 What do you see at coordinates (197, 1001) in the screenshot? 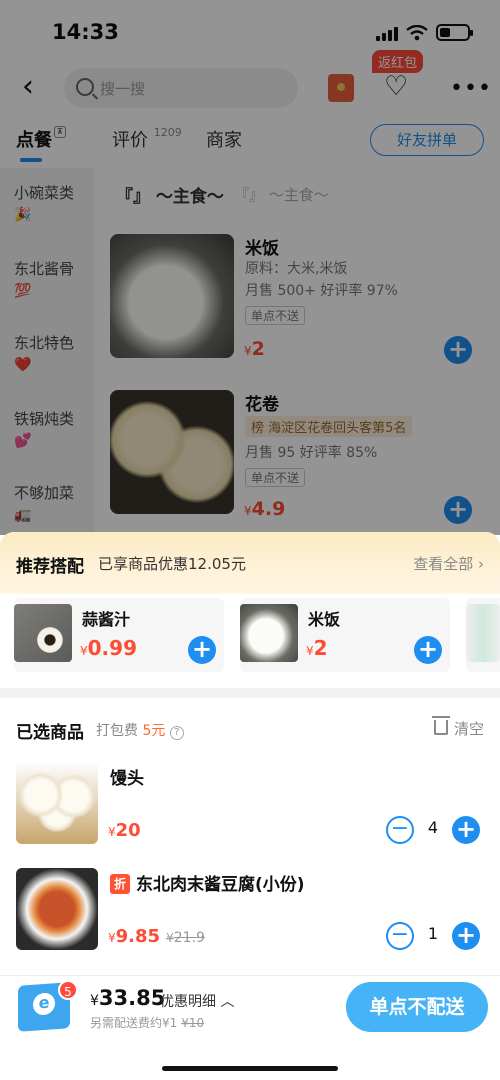
I see `discount-detail-link: 优惠明细 ︿` at bounding box center [197, 1001].